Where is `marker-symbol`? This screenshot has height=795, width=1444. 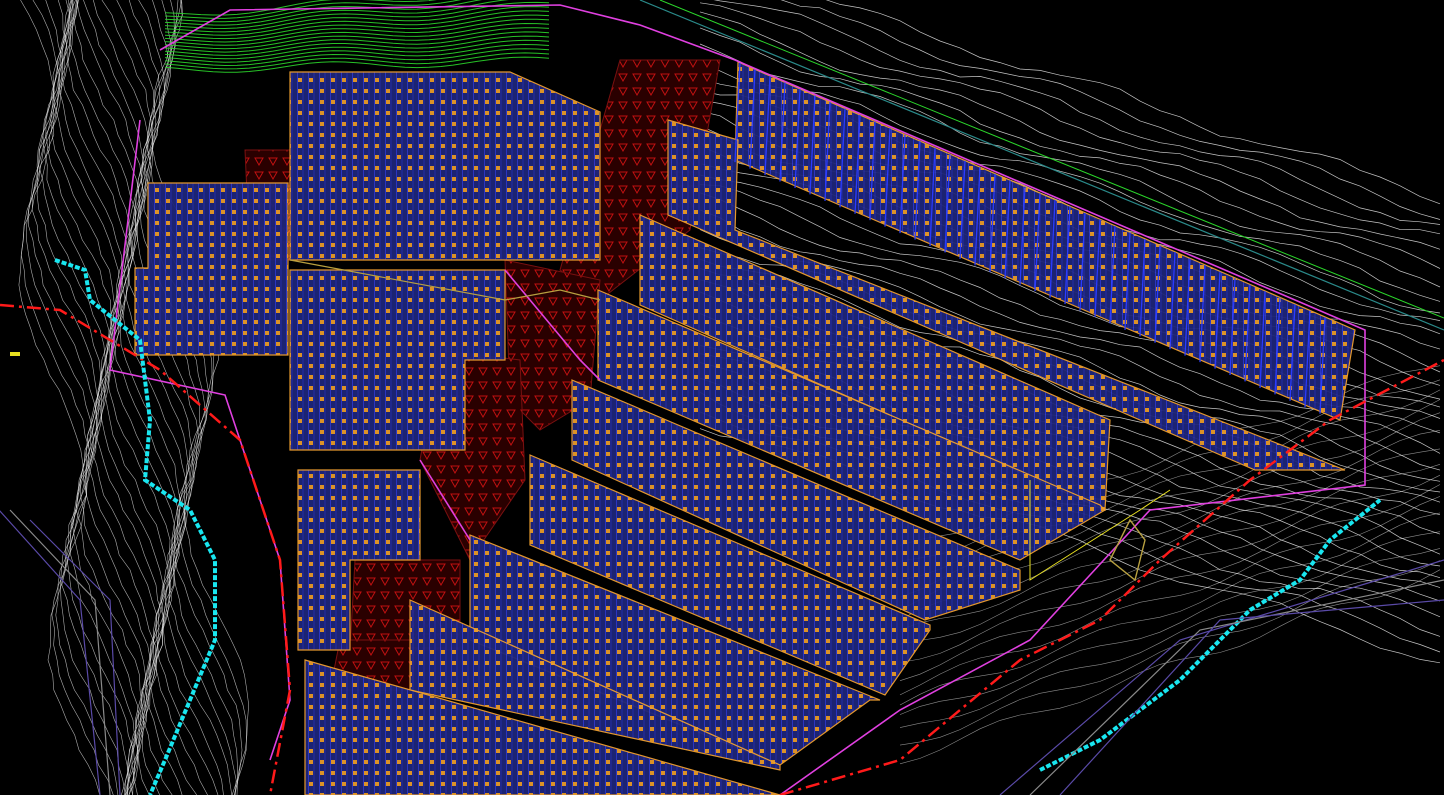 marker-symbol is located at coordinates (15, 354).